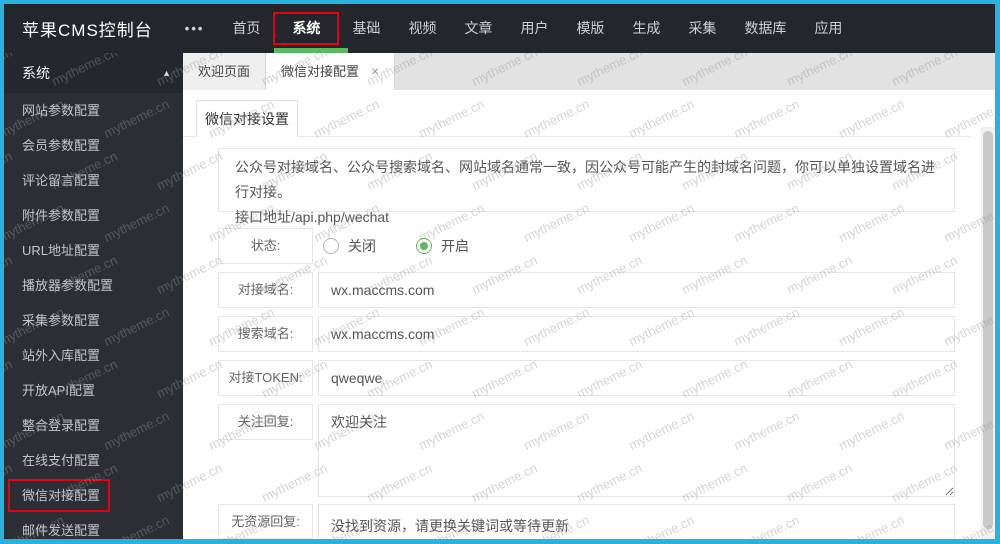 The image size is (1000, 544). Describe the element at coordinates (636, 290) in the screenshot. I see `domain-input` at that location.